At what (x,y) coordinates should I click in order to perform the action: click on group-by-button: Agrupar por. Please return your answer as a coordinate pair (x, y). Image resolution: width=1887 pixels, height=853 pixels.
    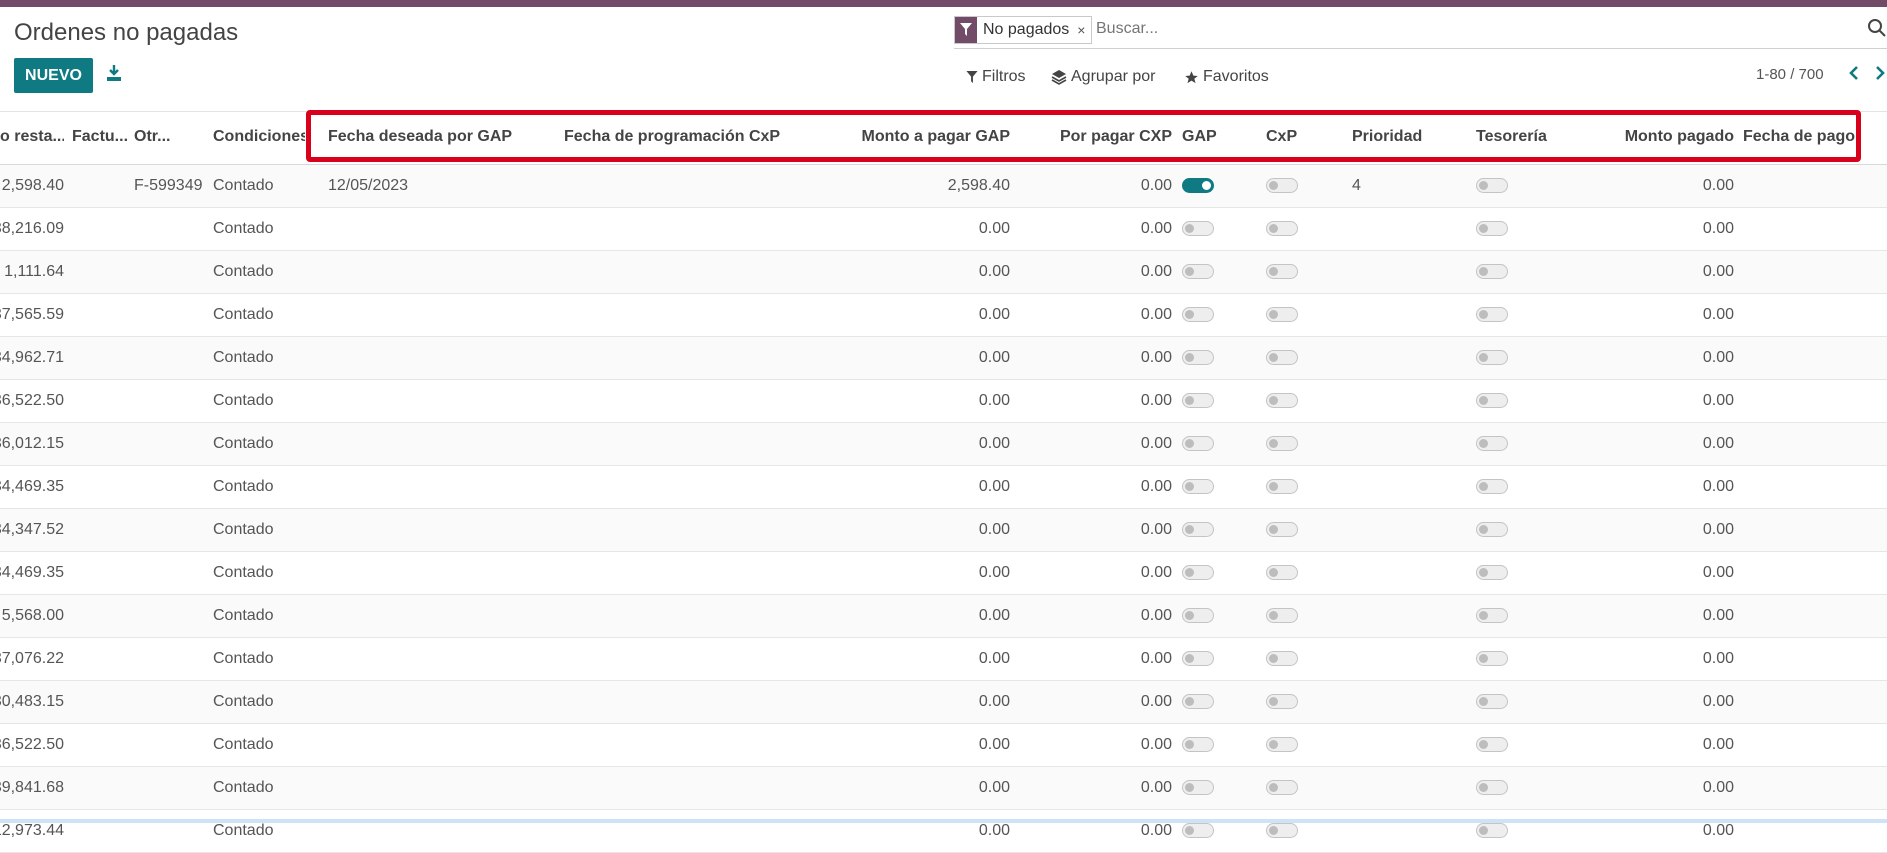
    Looking at the image, I should click on (1103, 77).